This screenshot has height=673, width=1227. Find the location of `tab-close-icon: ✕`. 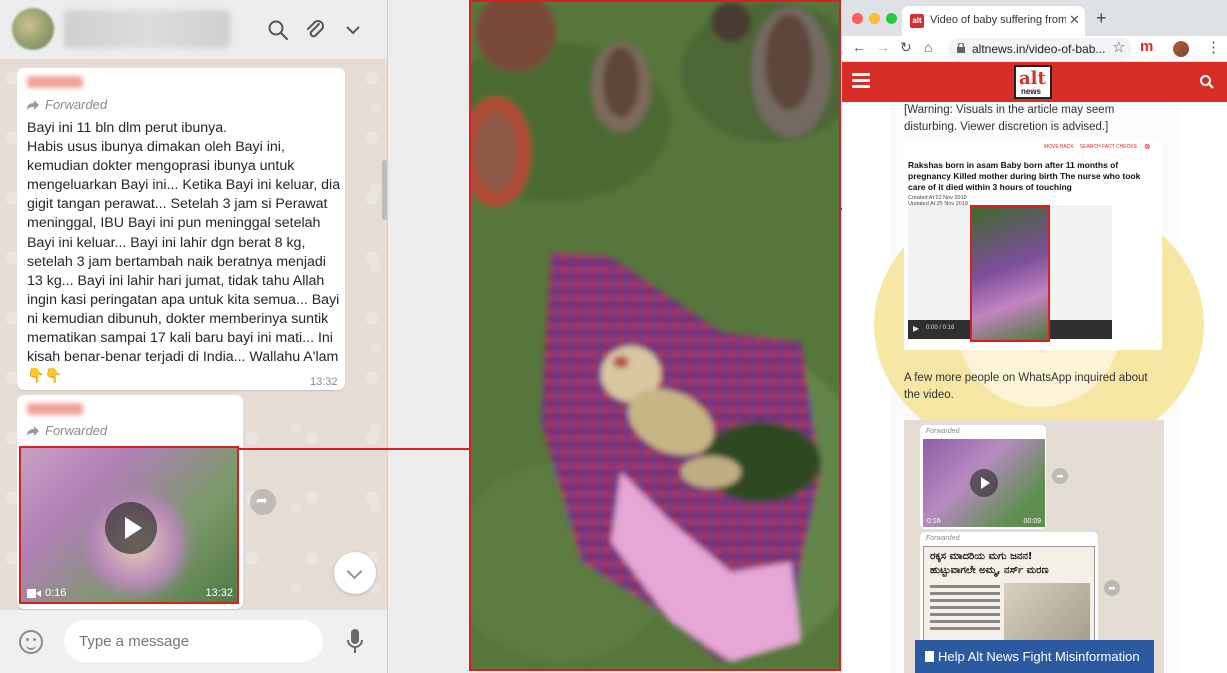

tab-close-icon: ✕ is located at coordinates (1074, 20).